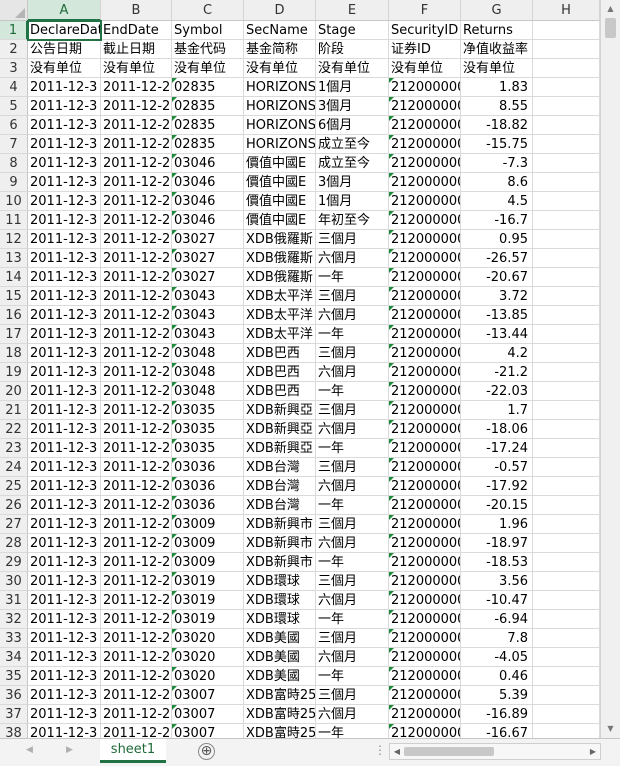  I want to click on cell-e26: 一年, so click(352, 505).